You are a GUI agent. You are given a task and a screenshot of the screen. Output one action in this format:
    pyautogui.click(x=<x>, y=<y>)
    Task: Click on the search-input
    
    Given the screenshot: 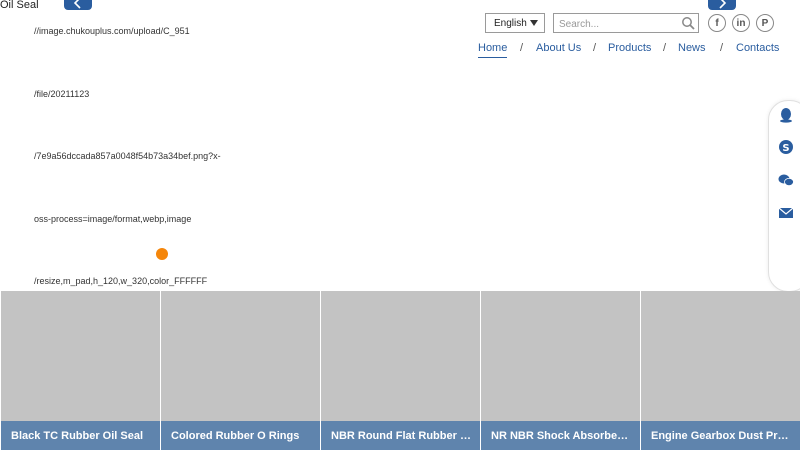 What is the action you would take?
    pyautogui.click(x=618, y=24)
    